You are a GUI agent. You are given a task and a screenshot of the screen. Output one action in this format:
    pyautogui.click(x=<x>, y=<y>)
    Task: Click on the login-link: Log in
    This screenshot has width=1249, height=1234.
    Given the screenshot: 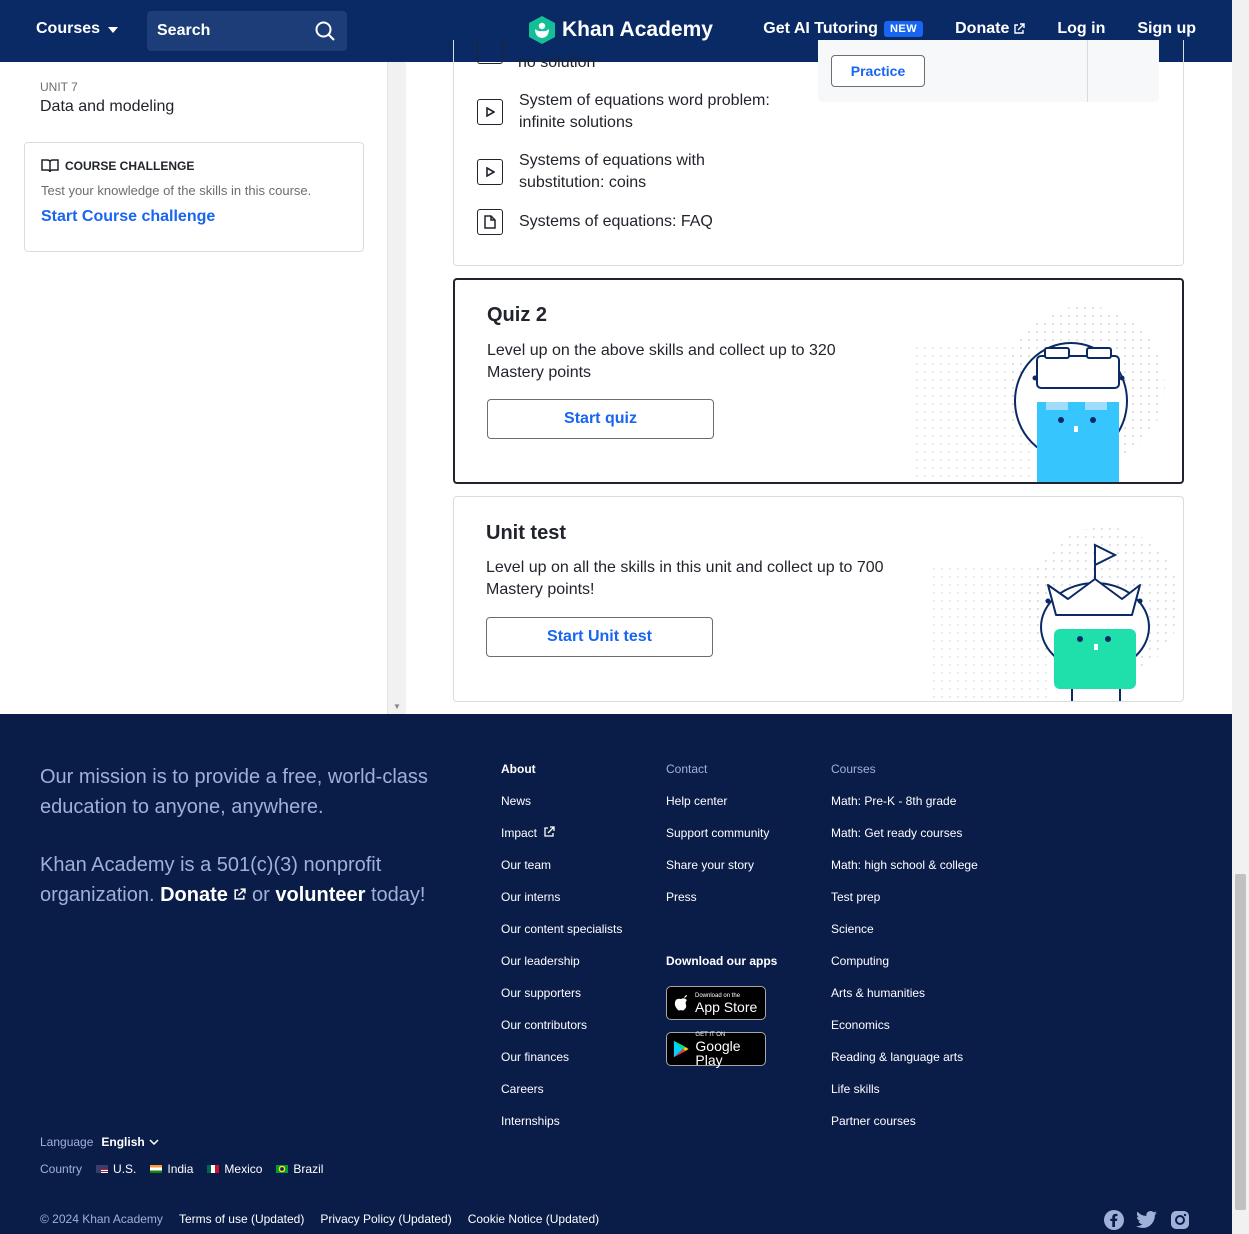 What is the action you would take?
    pyautogui.click(x=1081, y=29)
    